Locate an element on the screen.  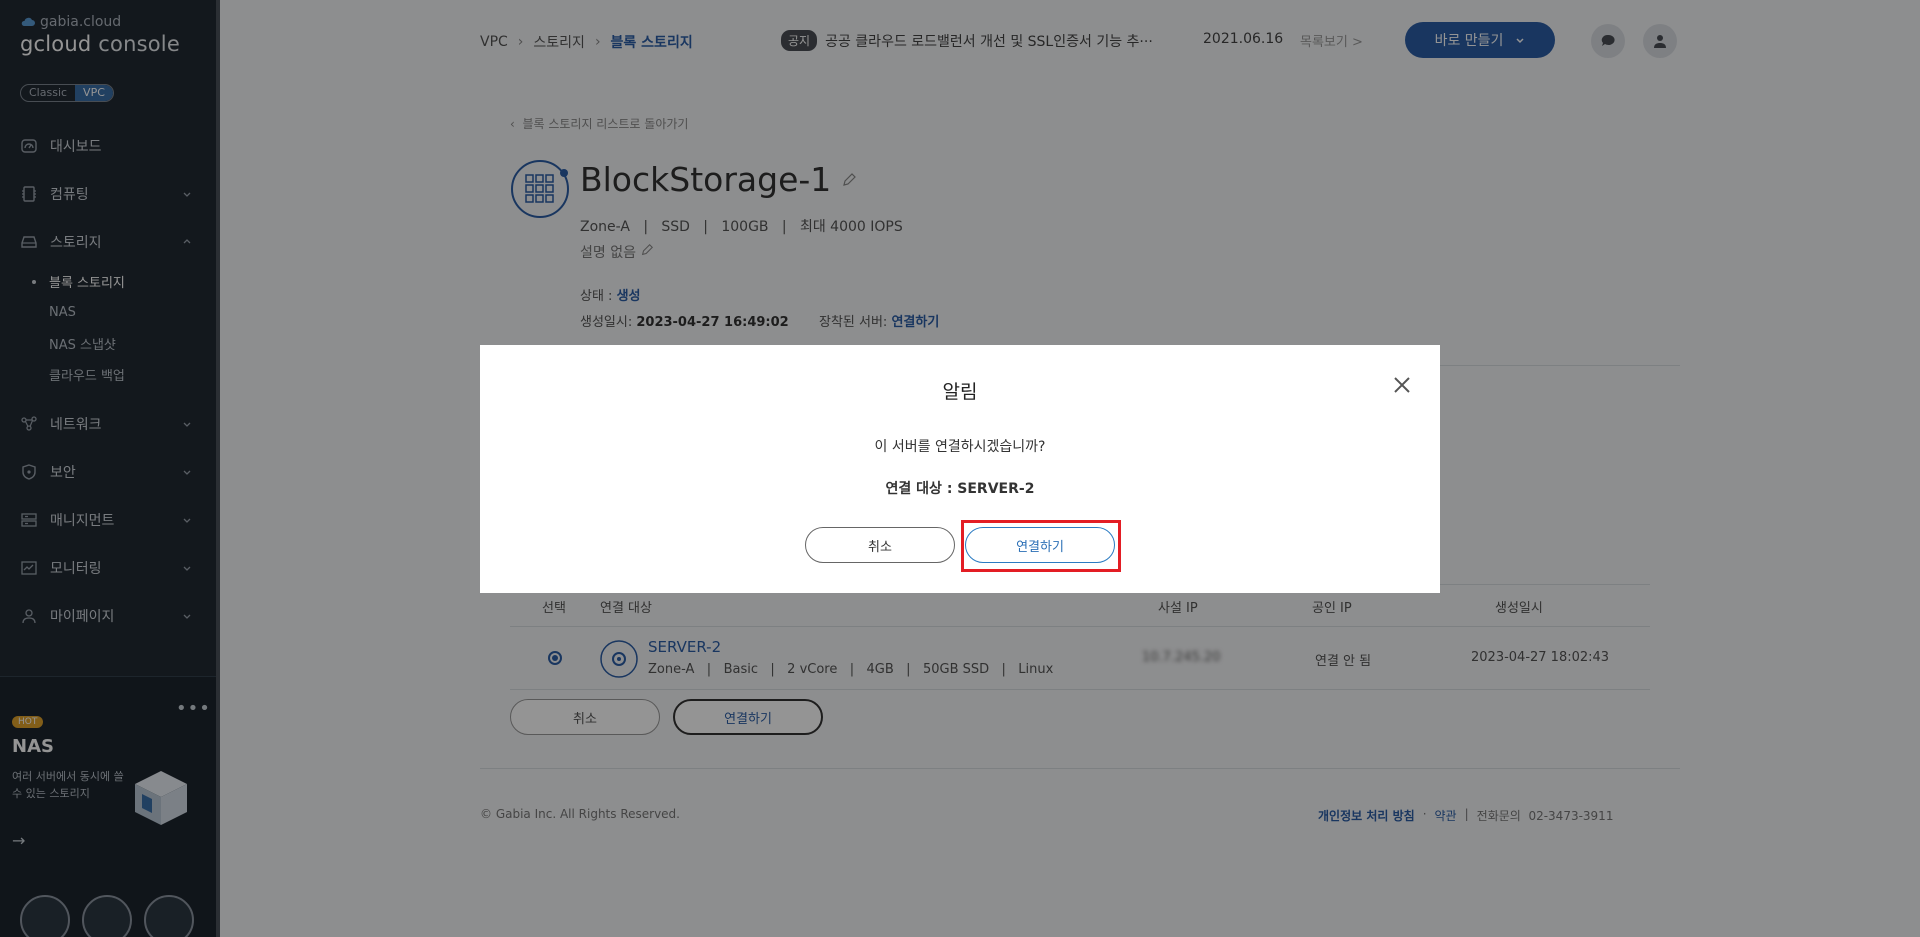
dialog-message: 이 서버를 연결하시겠습니까? is located at coordinates (960, 447).